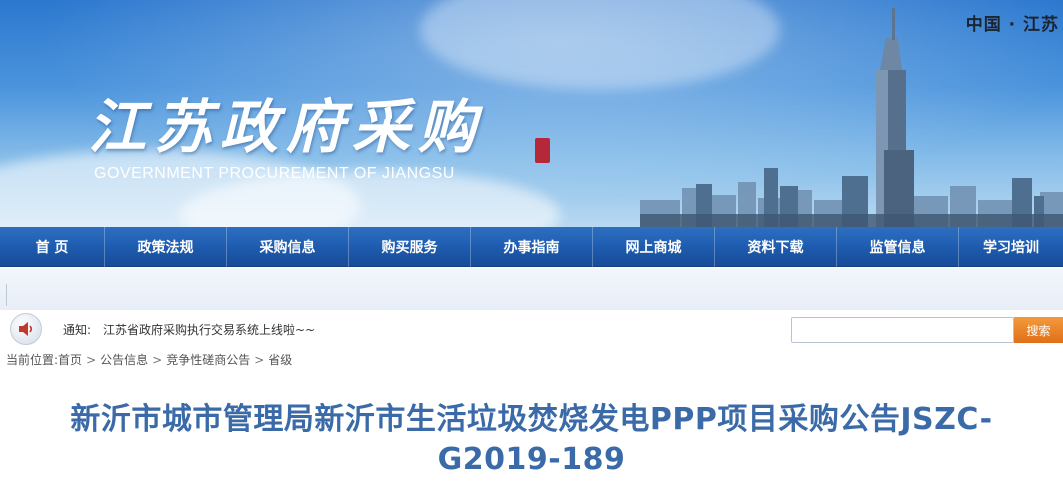 This screenshot has width=1063, height=493. What do you see at coordinates (70, 359) in the screenshot?
I see `breadcrumb-item-home: 首页` at bounding box center [70, 359].